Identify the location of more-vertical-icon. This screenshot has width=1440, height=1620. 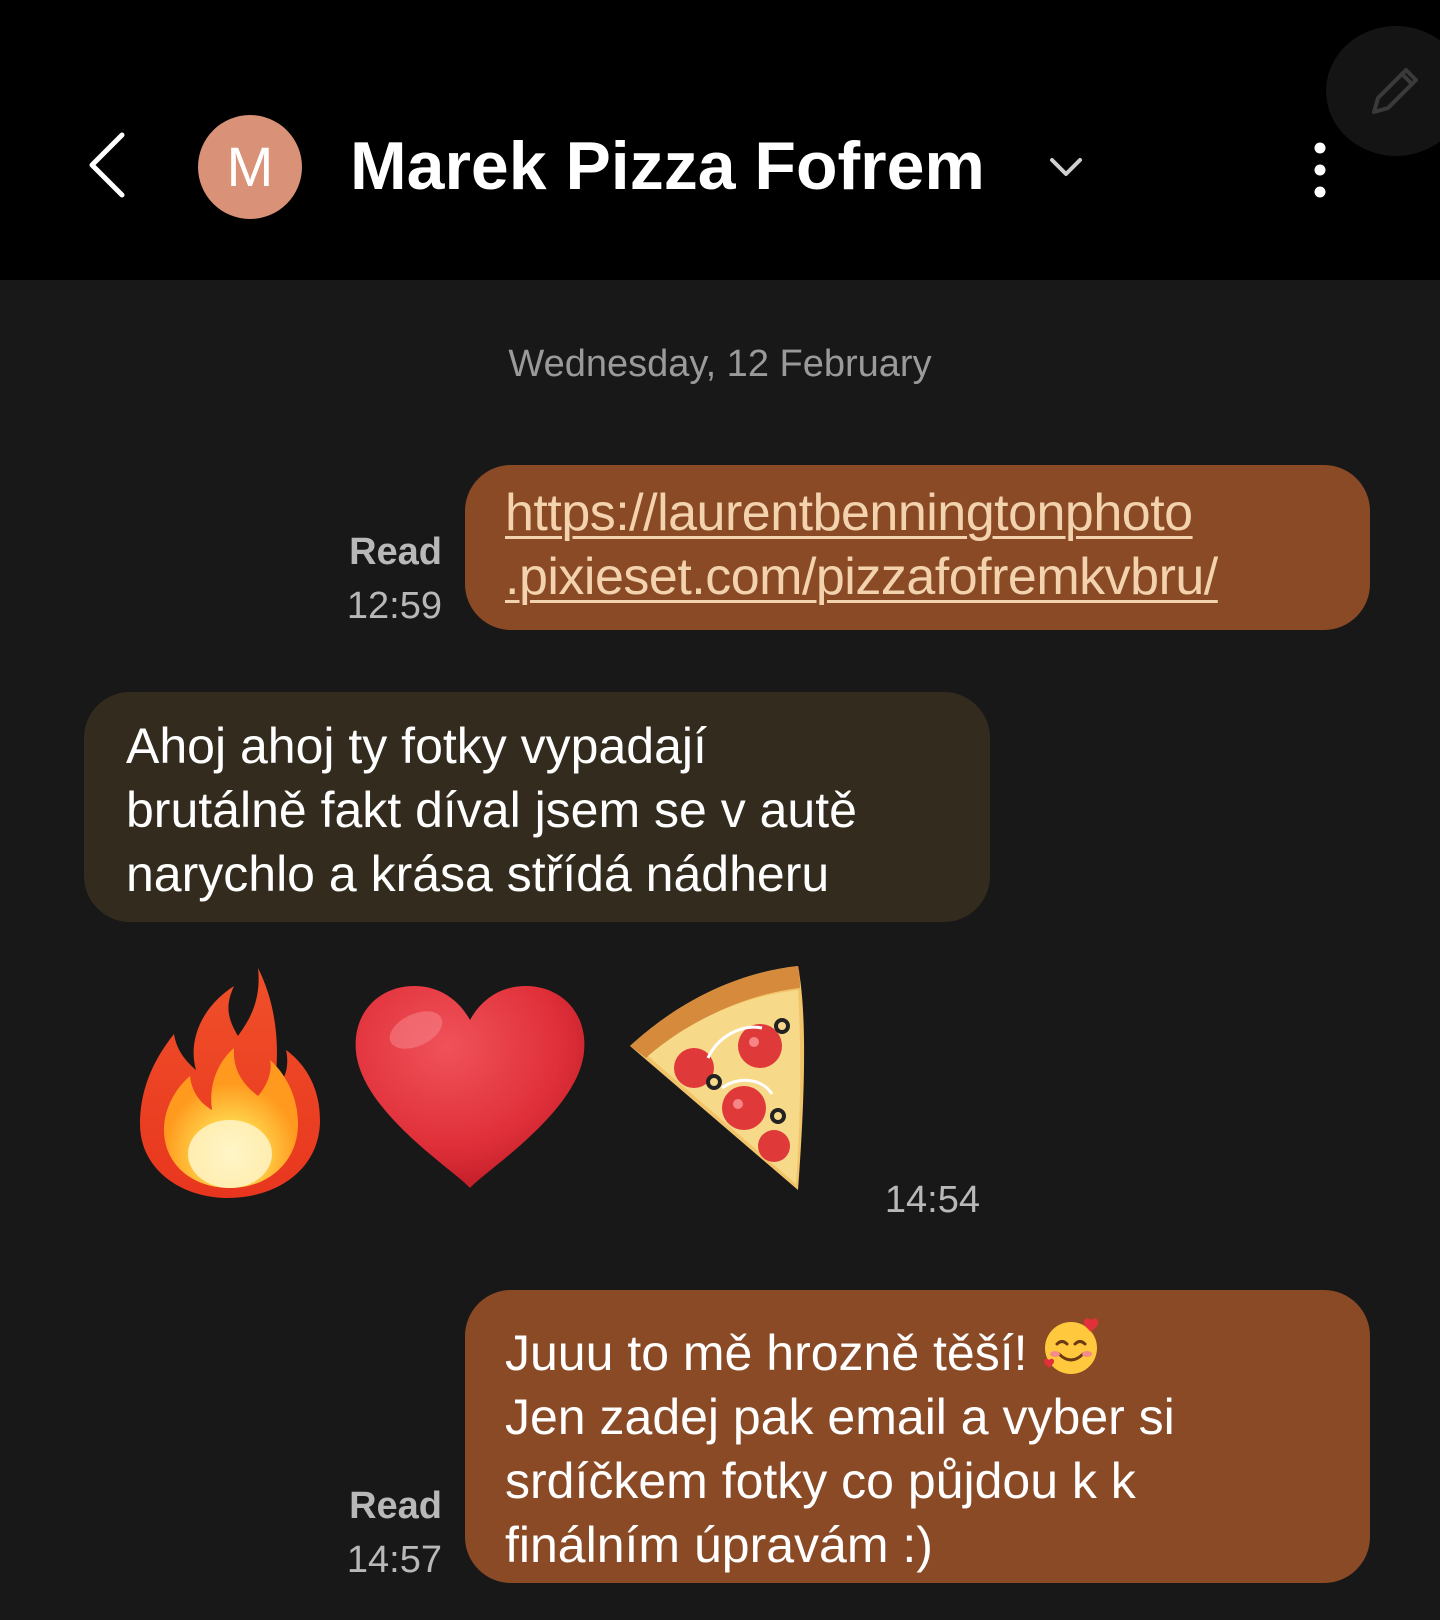
(1320, 170).